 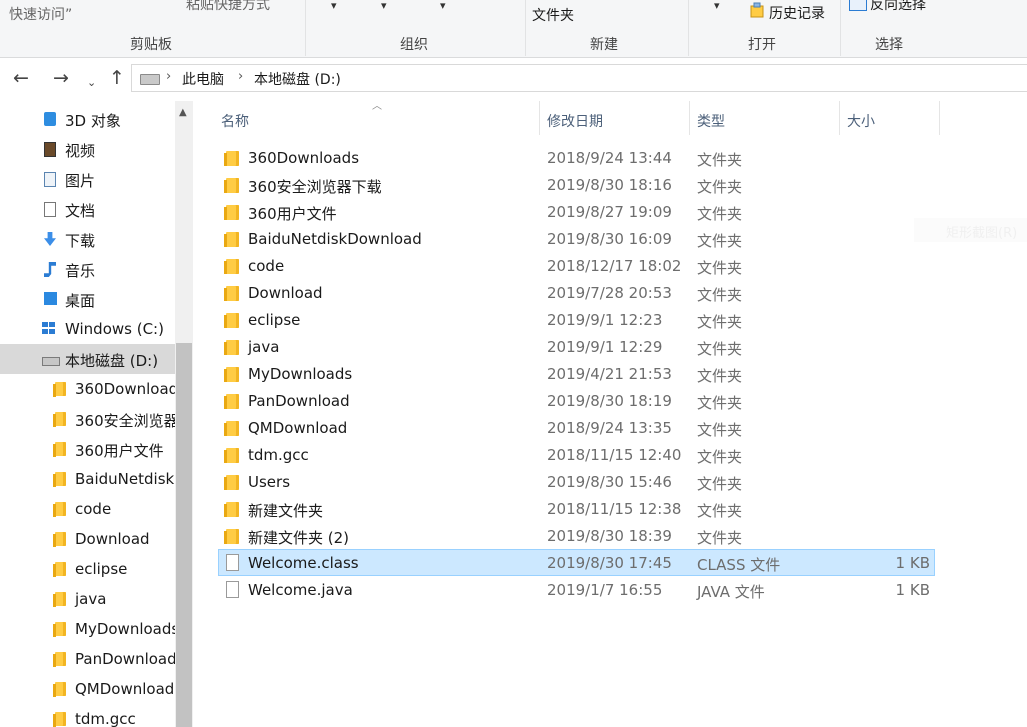 What do you see at coordinates (87, 389) in the screenshot?
I see `nav-item-folder: 360Downloads` at bounding box center [87, 389].